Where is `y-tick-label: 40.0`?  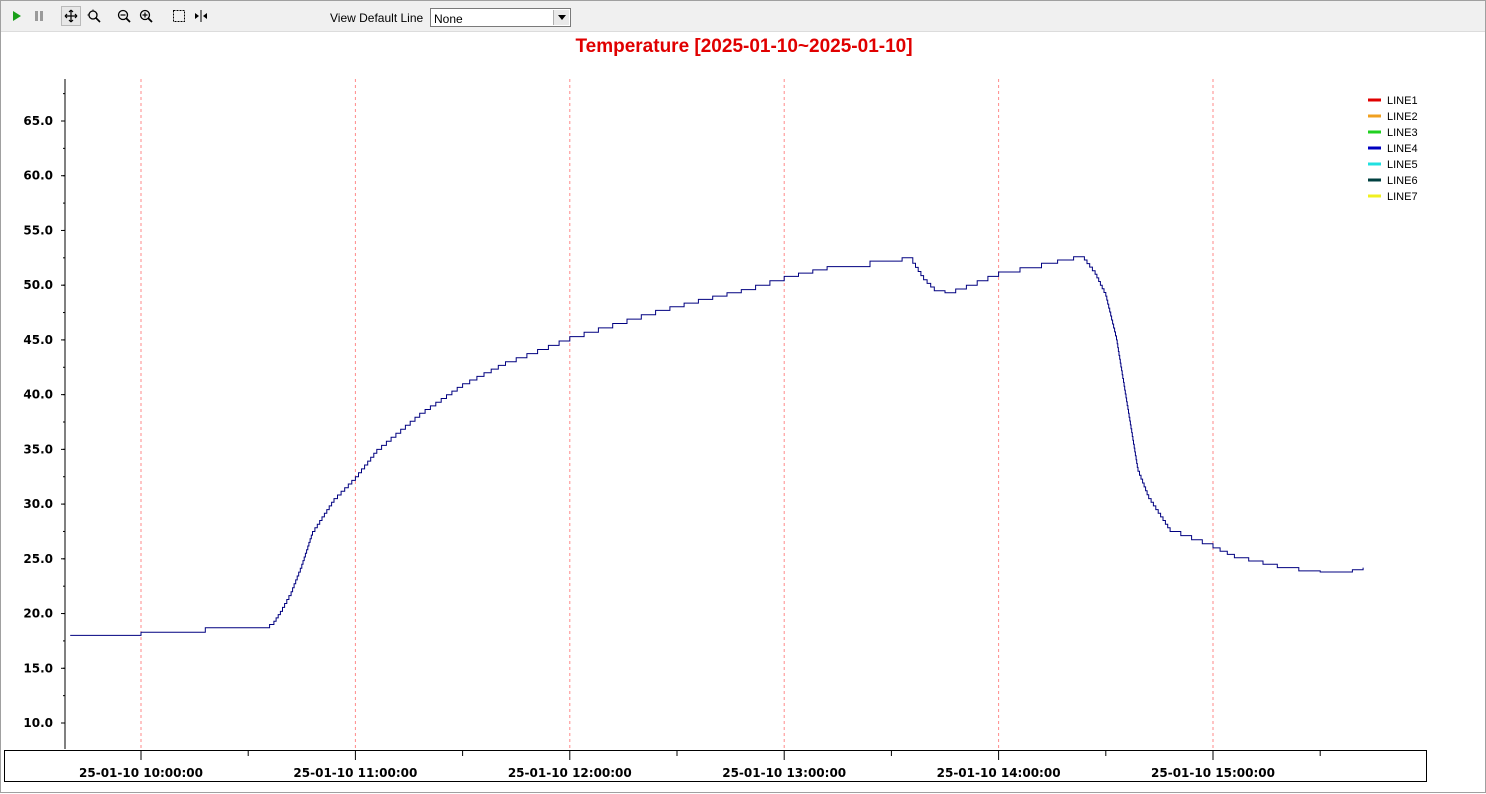
y-tick-label: 40.0 is located at coordinates (38, 395).